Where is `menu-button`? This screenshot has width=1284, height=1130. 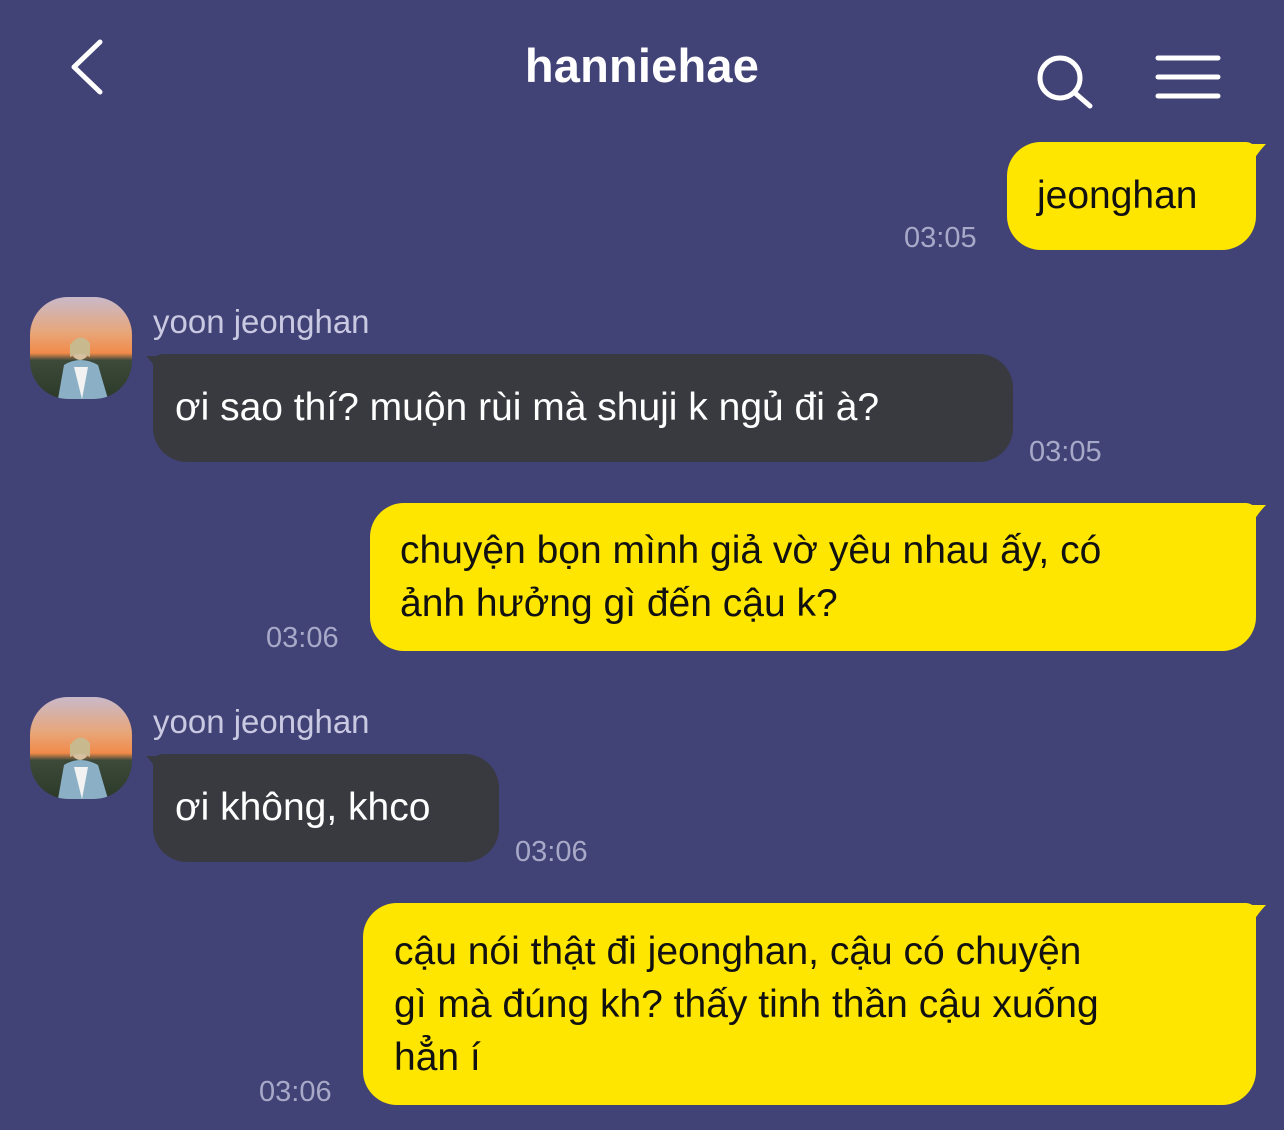
menu-button is located at coordinates (1190, 78).